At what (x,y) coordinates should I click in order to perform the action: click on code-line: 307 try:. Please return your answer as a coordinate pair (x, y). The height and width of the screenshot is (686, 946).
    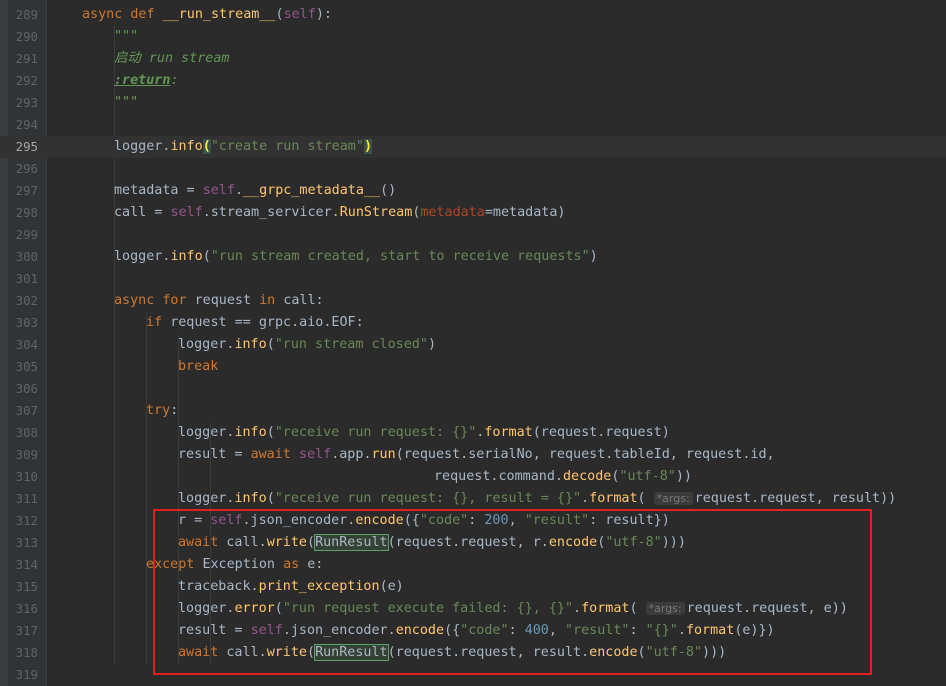
    Looking at the image, I should click on (473, 411).